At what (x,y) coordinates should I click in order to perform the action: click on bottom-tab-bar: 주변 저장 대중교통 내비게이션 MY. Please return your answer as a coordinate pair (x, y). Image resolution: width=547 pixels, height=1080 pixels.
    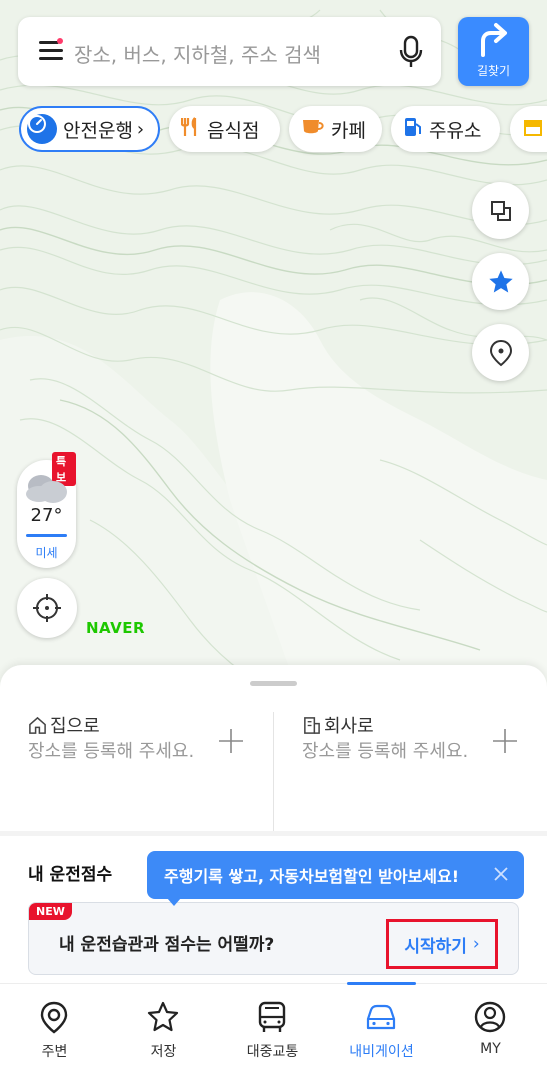
    Looking at the image, I should click on (273, 1031).